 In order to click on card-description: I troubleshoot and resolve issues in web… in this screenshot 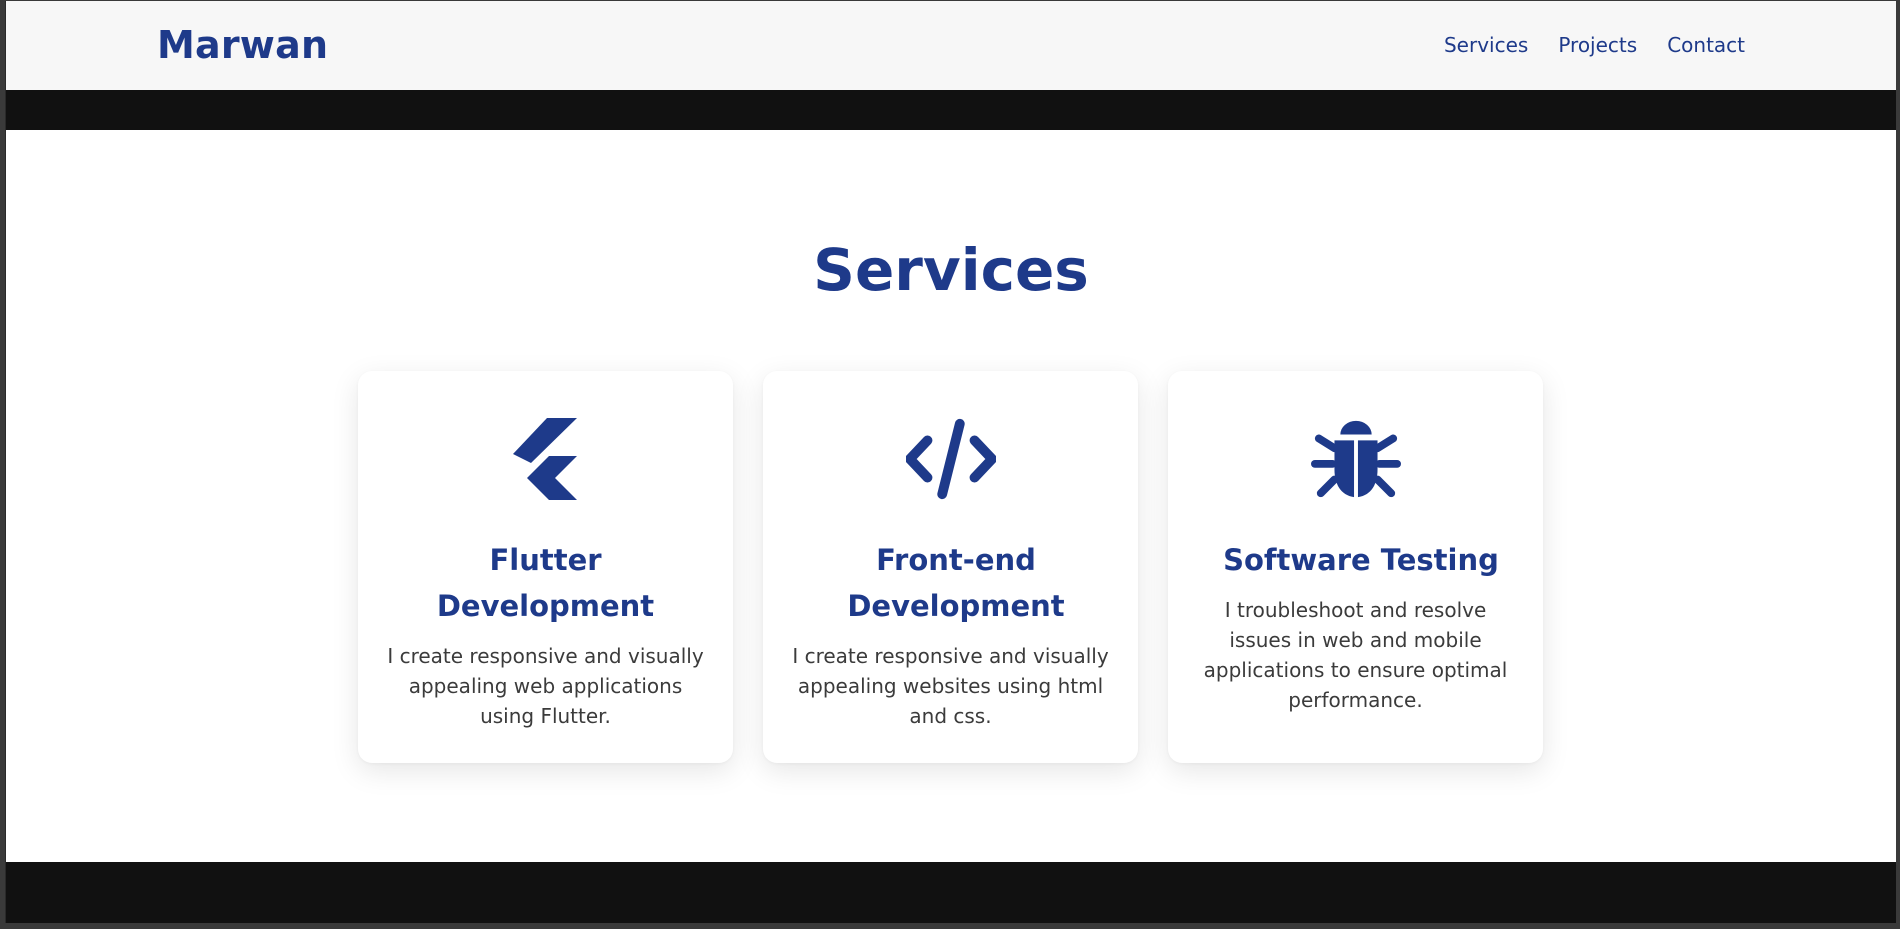, I will do `click(1355, 655)`.